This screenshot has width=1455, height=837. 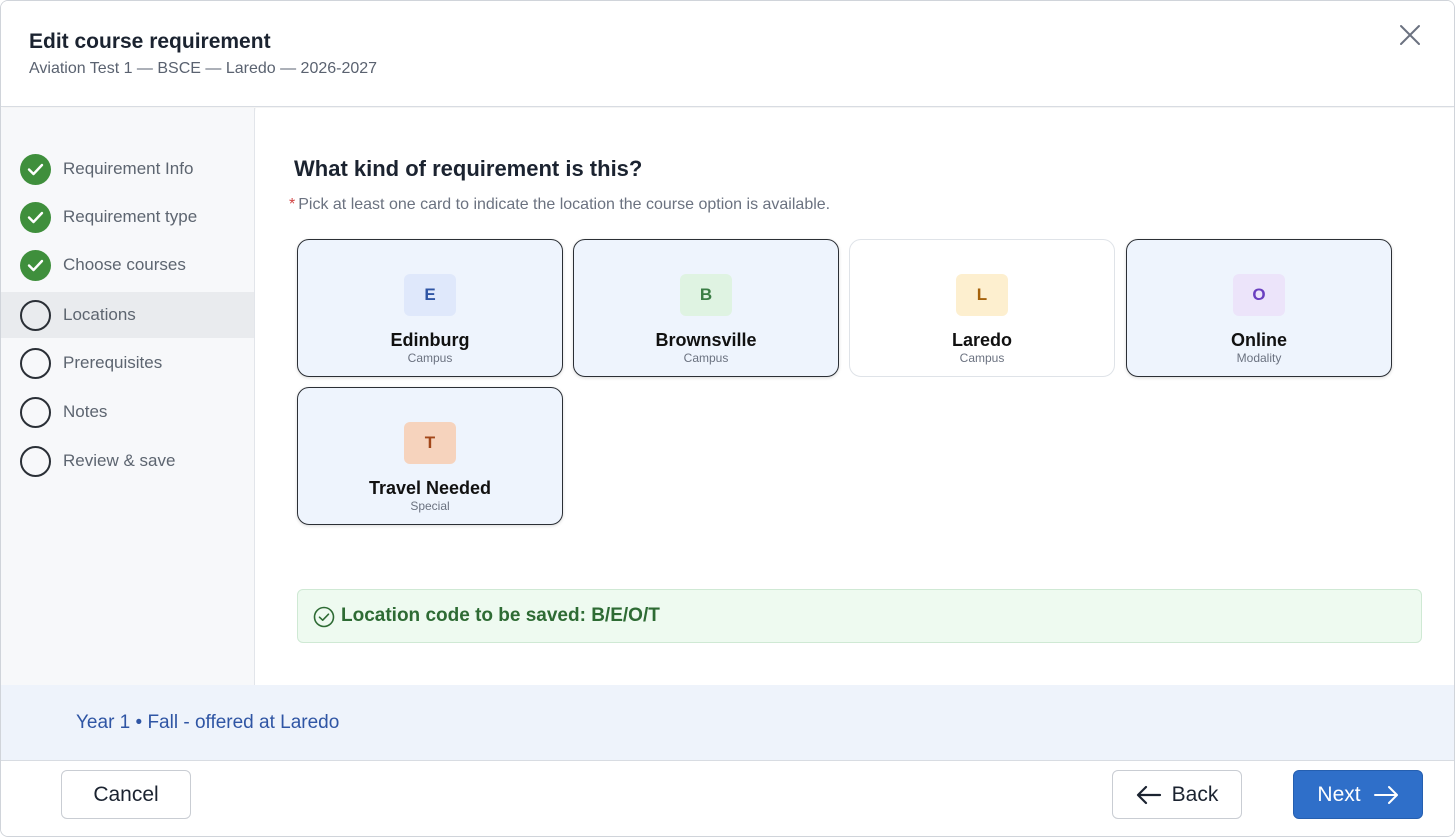 I want to click on location-card-online: O Online Modality, so click(x=1259, y=308).